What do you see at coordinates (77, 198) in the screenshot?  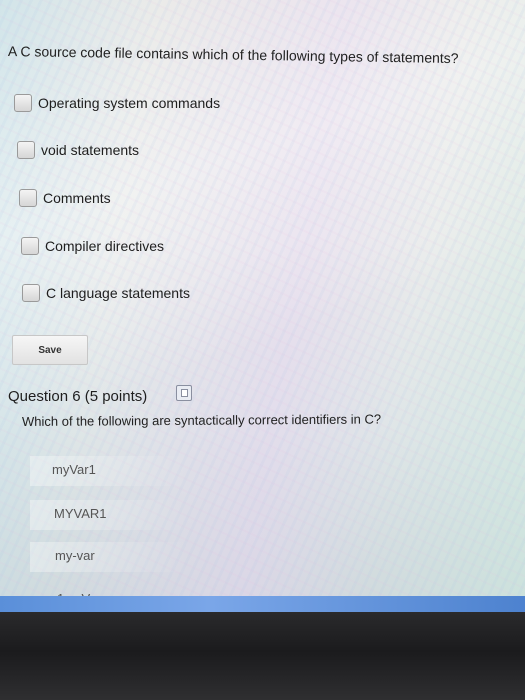 I see `option-label: Comments` at bounding box center [77, 198].